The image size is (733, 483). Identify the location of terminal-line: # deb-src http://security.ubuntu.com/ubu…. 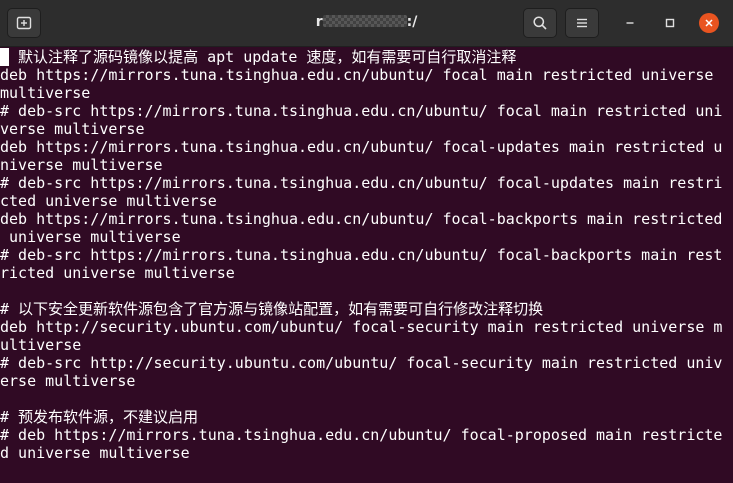
(361, 363).